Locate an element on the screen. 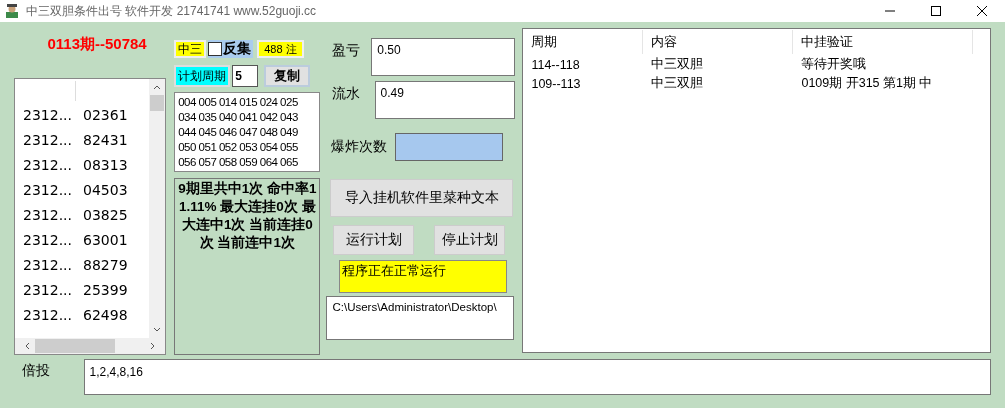  numbers-textbox: 004 005 014 015 024 025 034 035 040 041 042 043 044 045 046 047 048 049 050 051 052 053 054 055 056 057 058 059 064 065 is located at coordinates (247, 132).